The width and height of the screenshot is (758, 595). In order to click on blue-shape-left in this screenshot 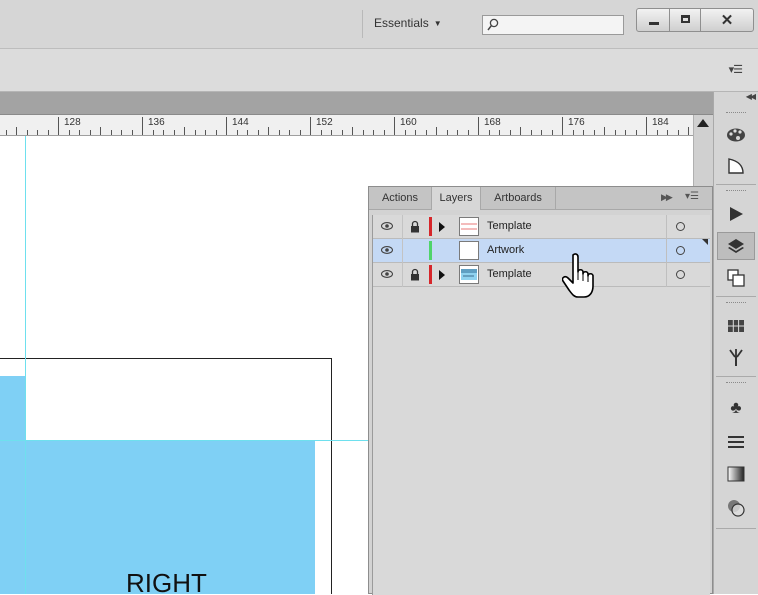, I will do `click(12, 485)`.